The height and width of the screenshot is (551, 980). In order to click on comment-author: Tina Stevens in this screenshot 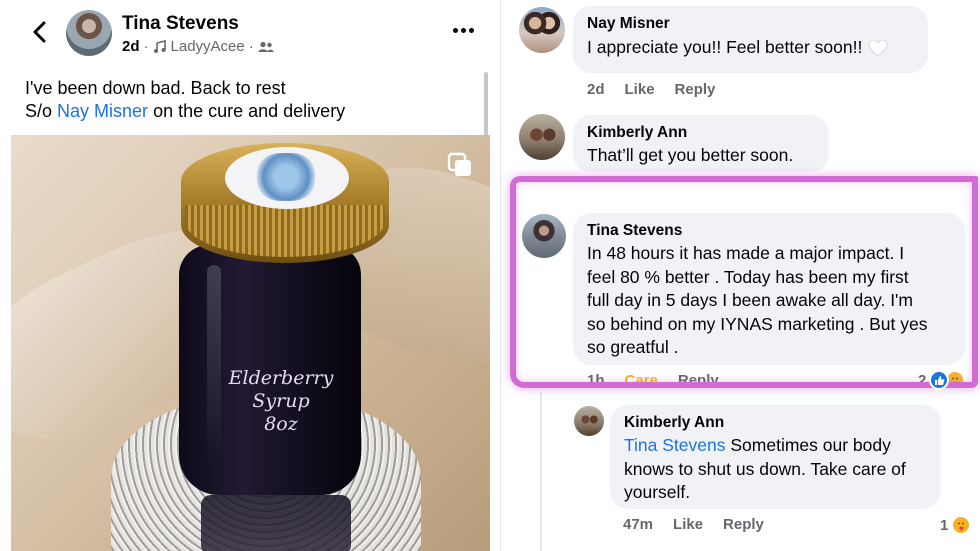, I will do `click(769, 231)`.